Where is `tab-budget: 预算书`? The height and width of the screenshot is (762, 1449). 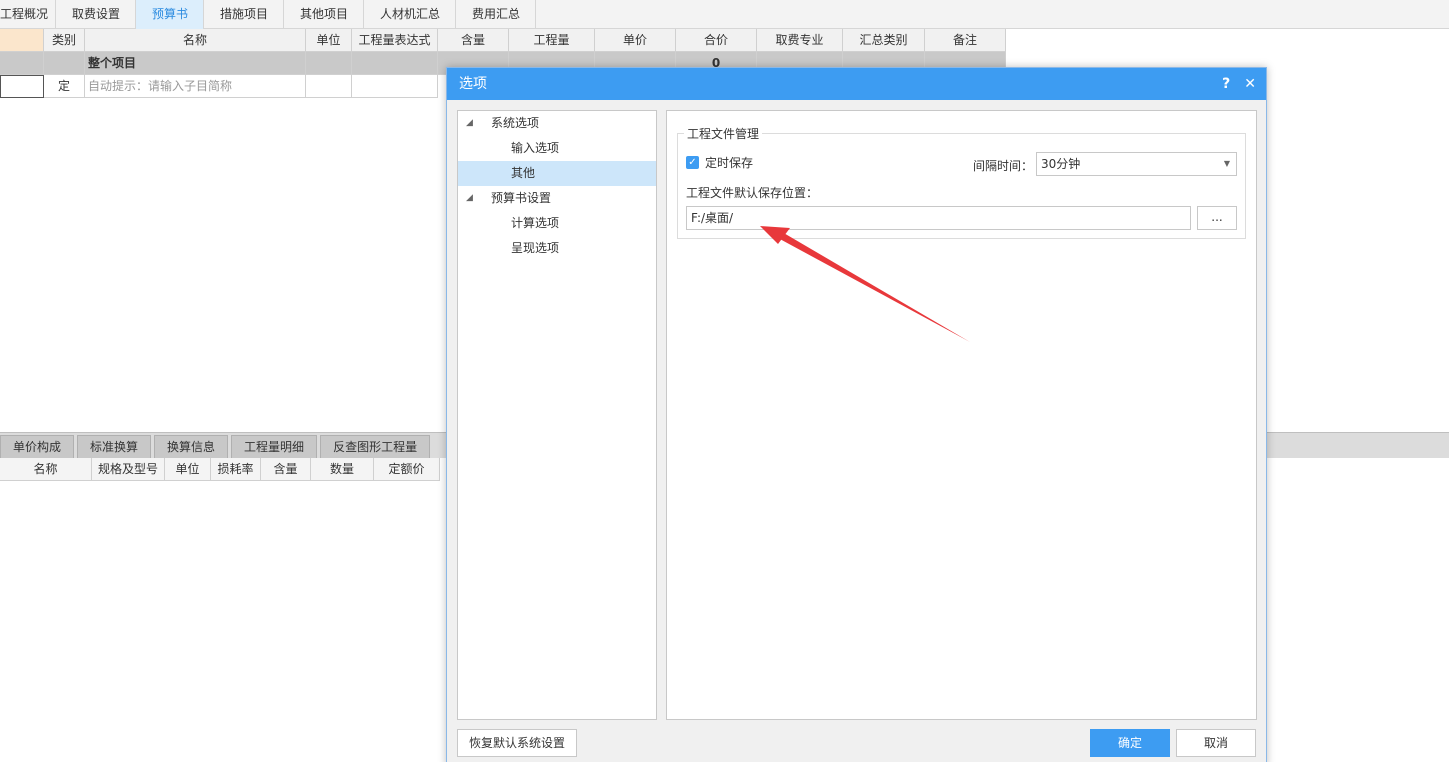 tab-budget: 预算书 is located at coordinates (170, 14).